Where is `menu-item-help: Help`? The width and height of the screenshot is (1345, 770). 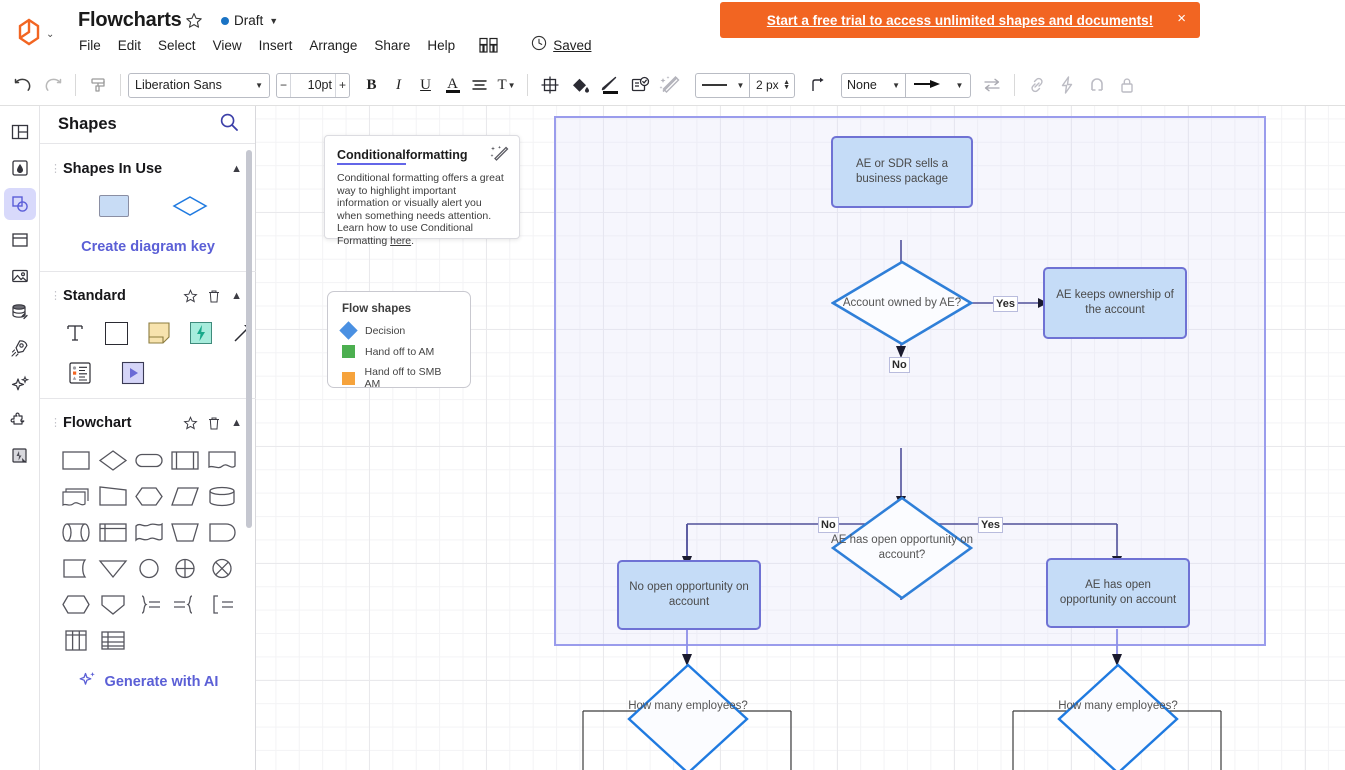
menu-item-help: Help is located at coordinates (441, 45).